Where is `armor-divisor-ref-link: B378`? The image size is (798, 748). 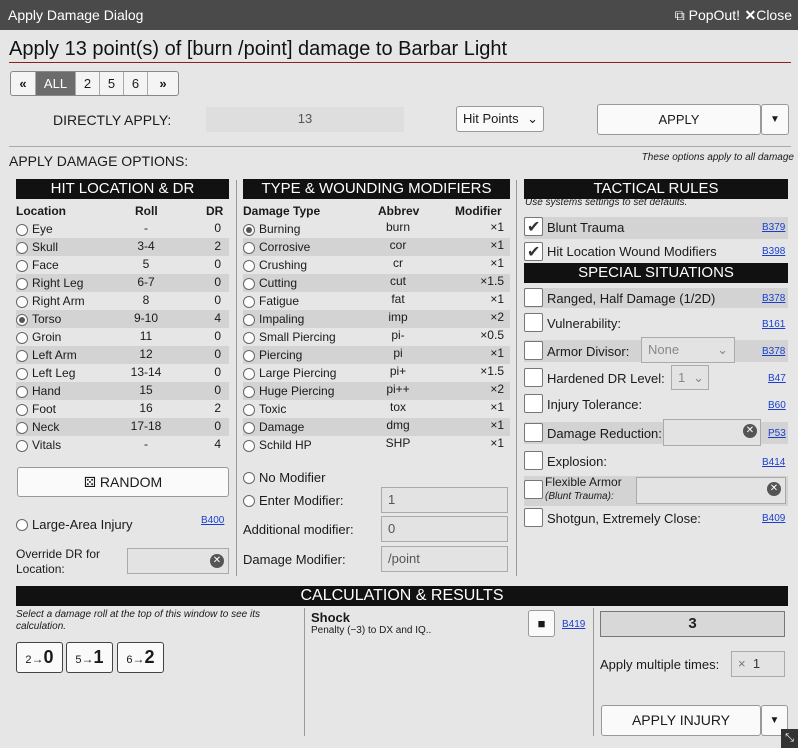
armor-divisor-ref-link: B378 is located at coordinates (773, 351).